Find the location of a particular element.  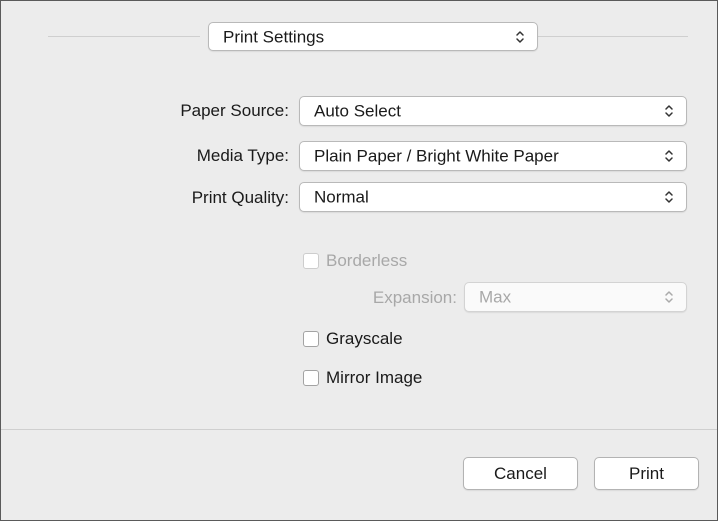

borderless-checkbox-row: Borderless is located at coordinates (355, 261).